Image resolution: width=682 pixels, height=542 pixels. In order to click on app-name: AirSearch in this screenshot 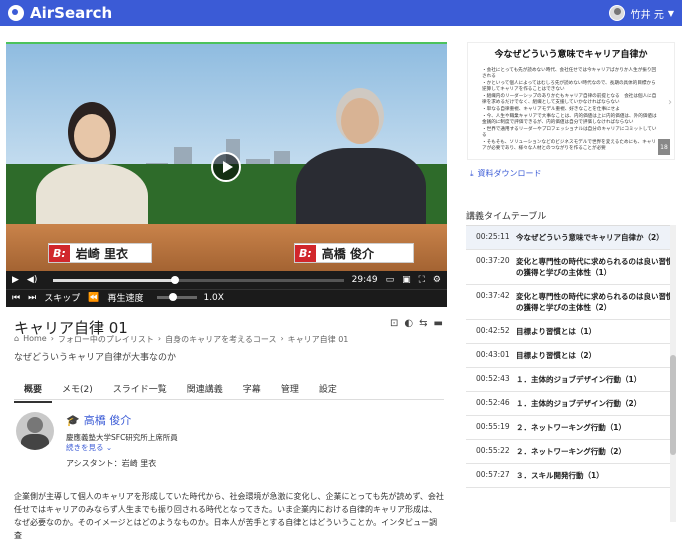, I will do `click(71, 13)`.